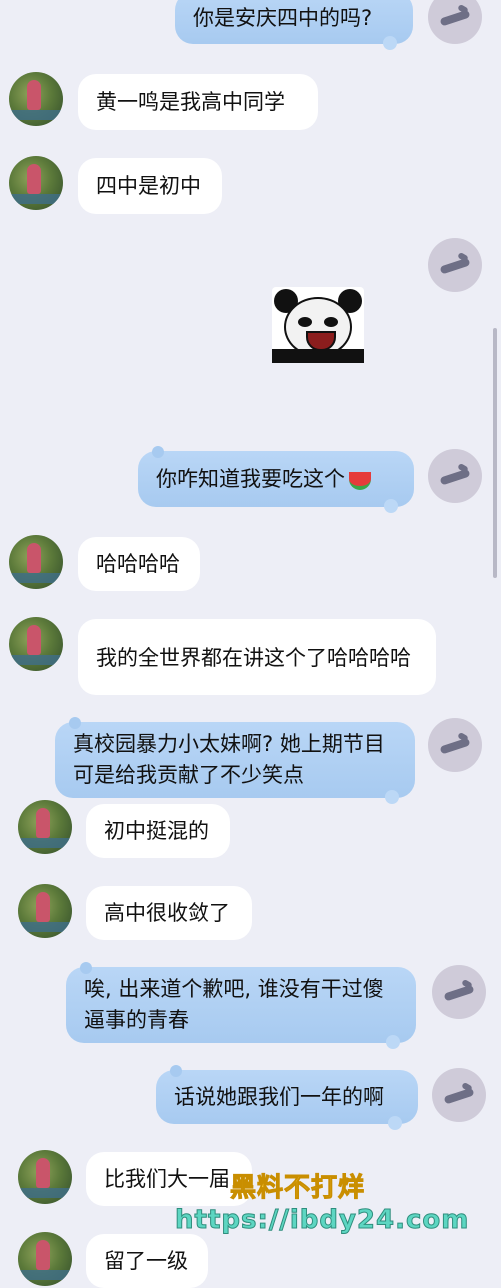 This screenshot has width=501, height=1288. Describe the element at coordinates (297, 1188) in the screenshot. I see `watermark-text: 黑料不打烊` at that location.